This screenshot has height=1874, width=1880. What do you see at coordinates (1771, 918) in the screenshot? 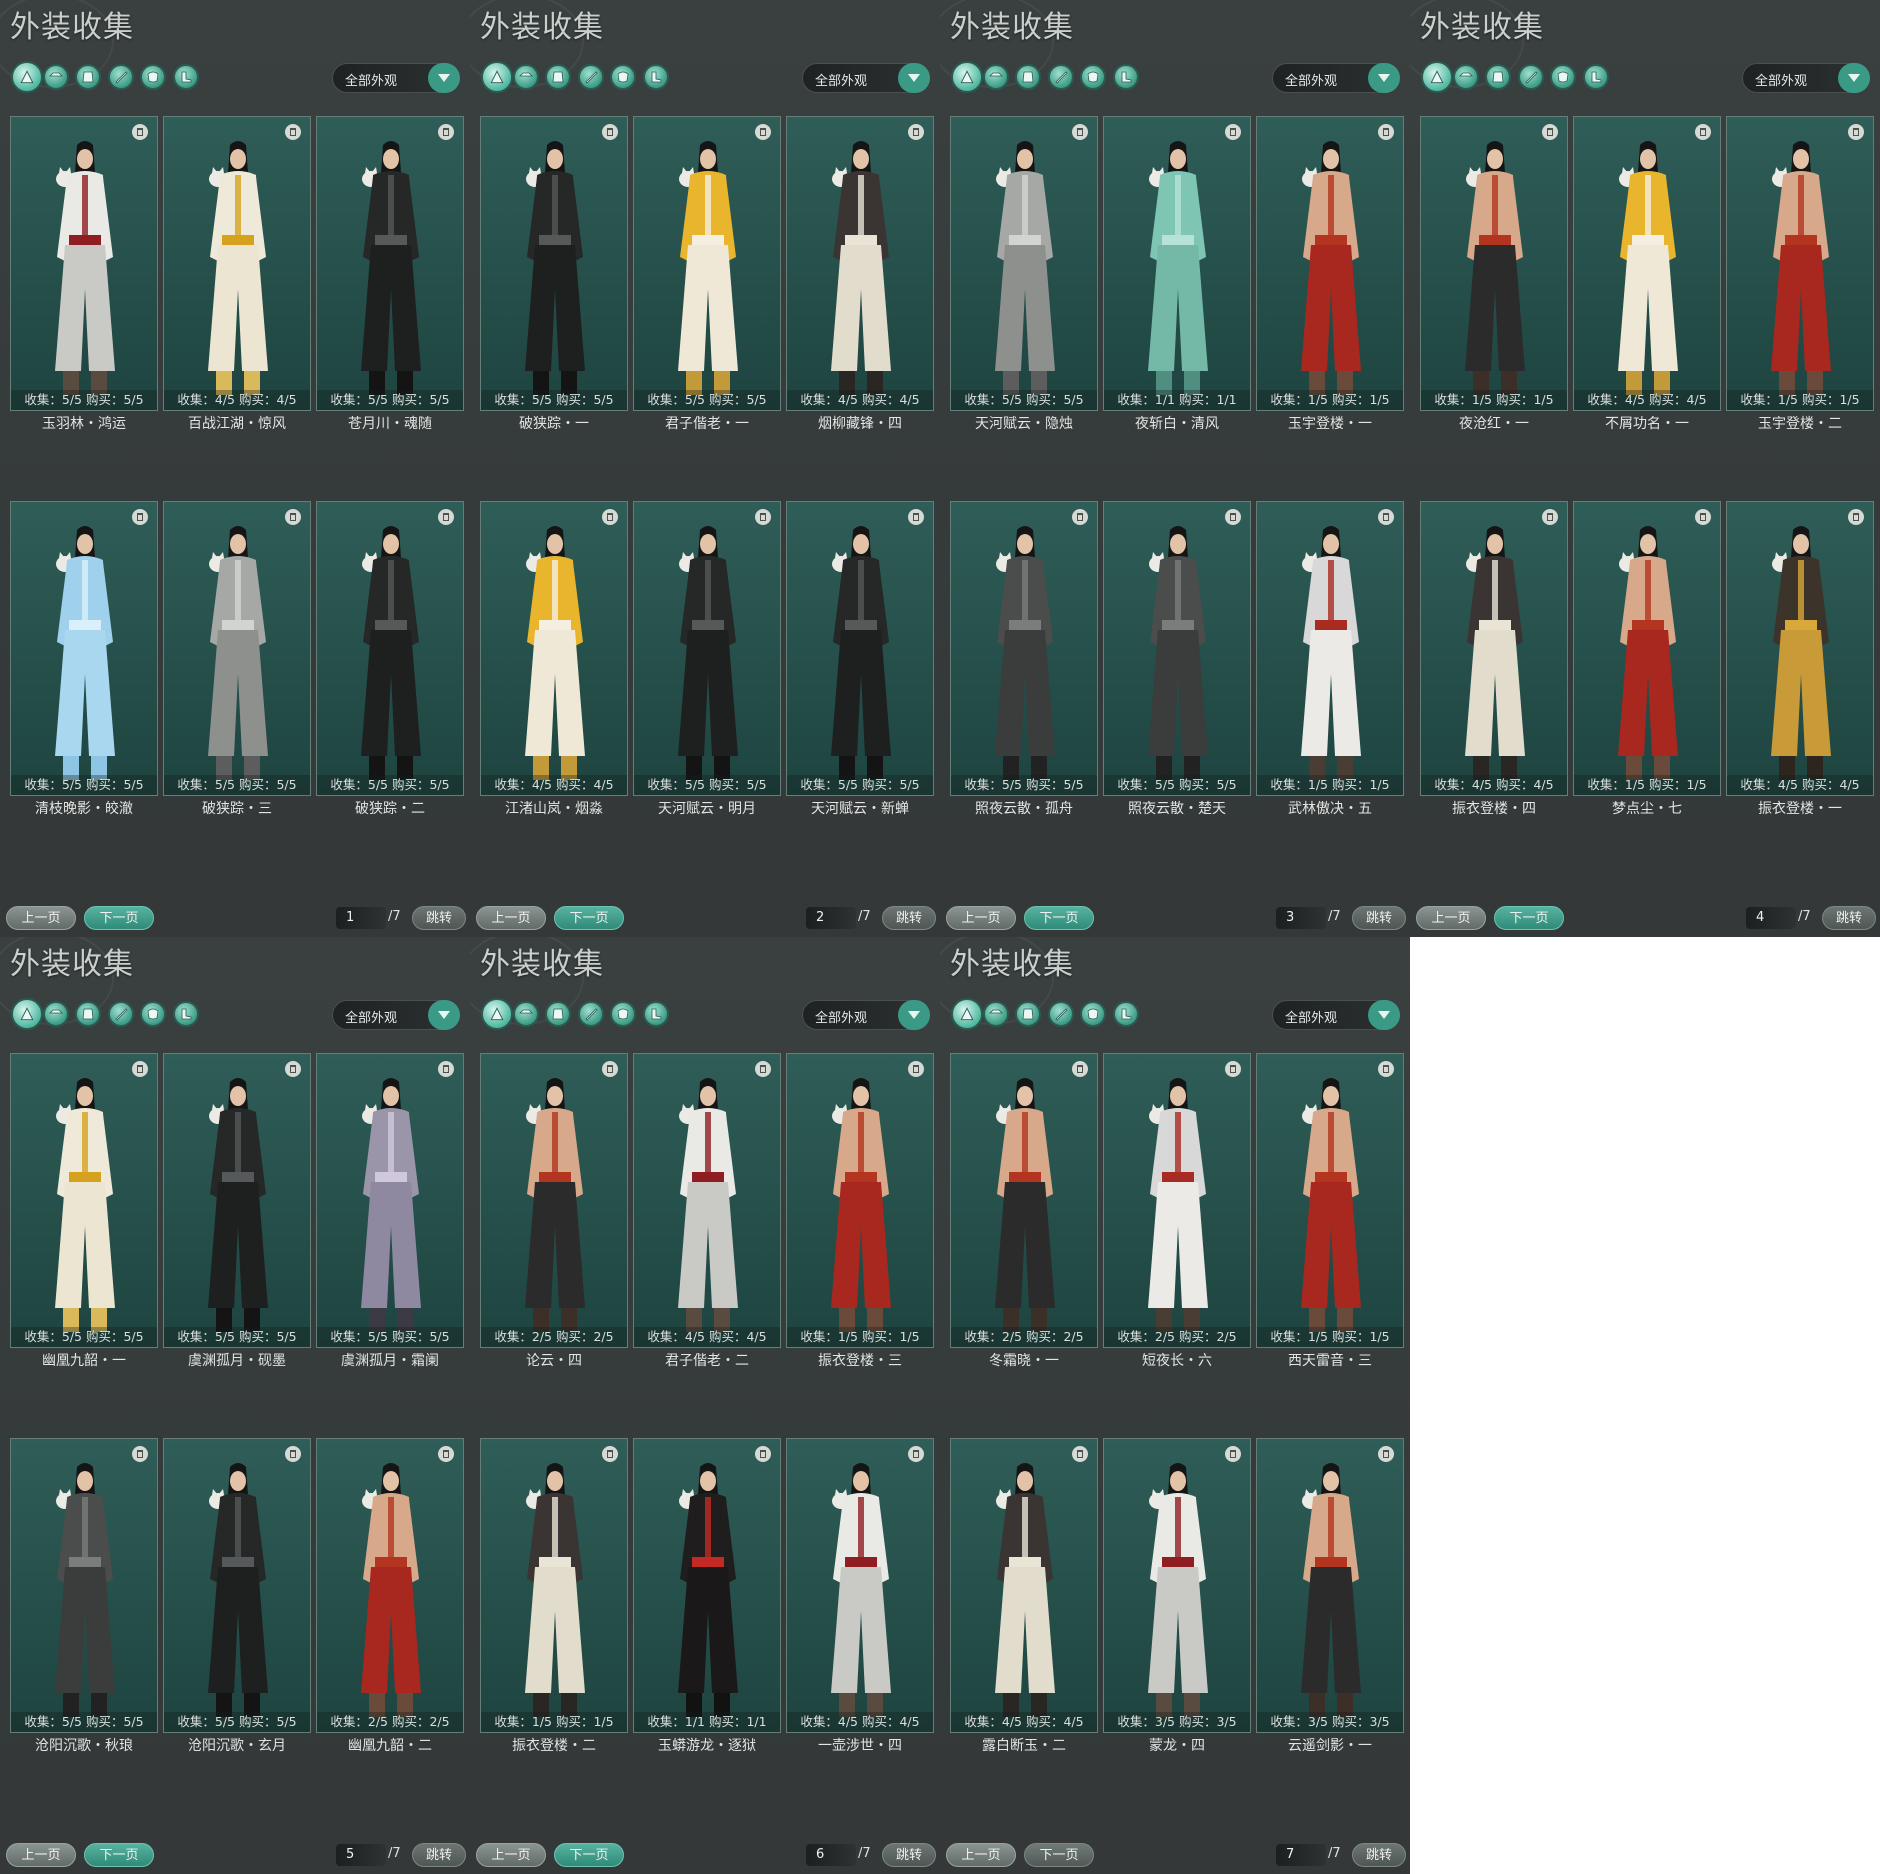
I see `page-number-input: 4` at bounding box center [1771, 918].